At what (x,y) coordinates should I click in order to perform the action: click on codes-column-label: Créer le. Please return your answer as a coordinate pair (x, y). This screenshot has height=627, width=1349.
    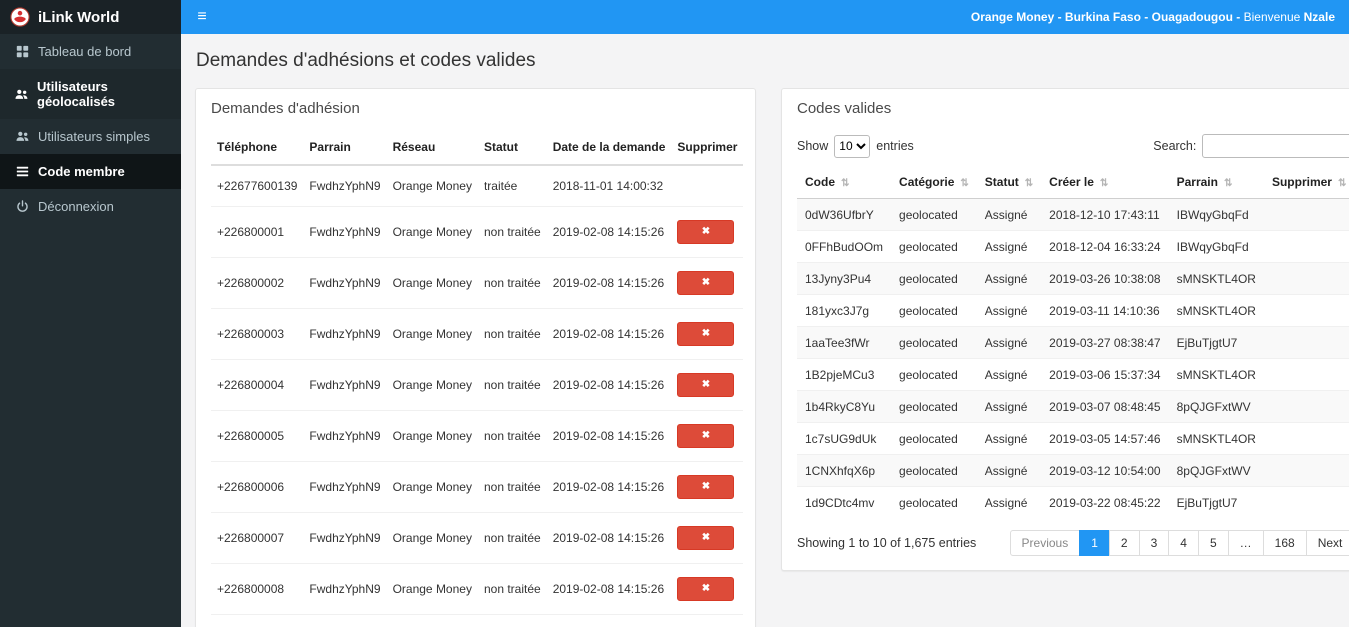
    Looking at the image, I should click on (1071, 182).